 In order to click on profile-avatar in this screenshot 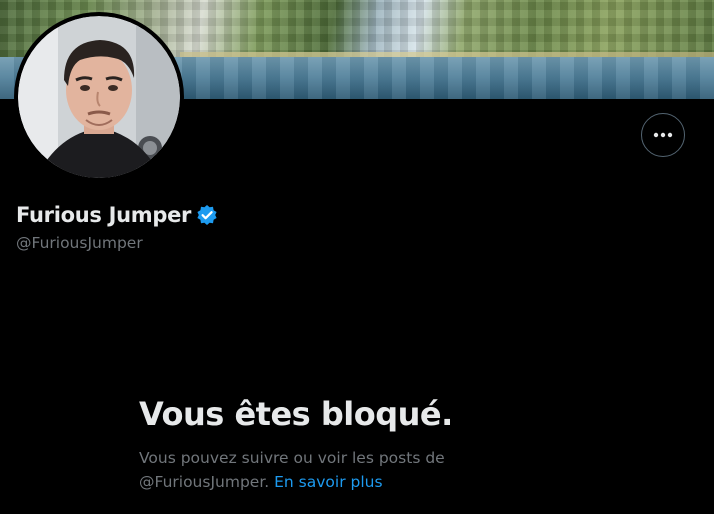, I will do `click(99, 97)`.